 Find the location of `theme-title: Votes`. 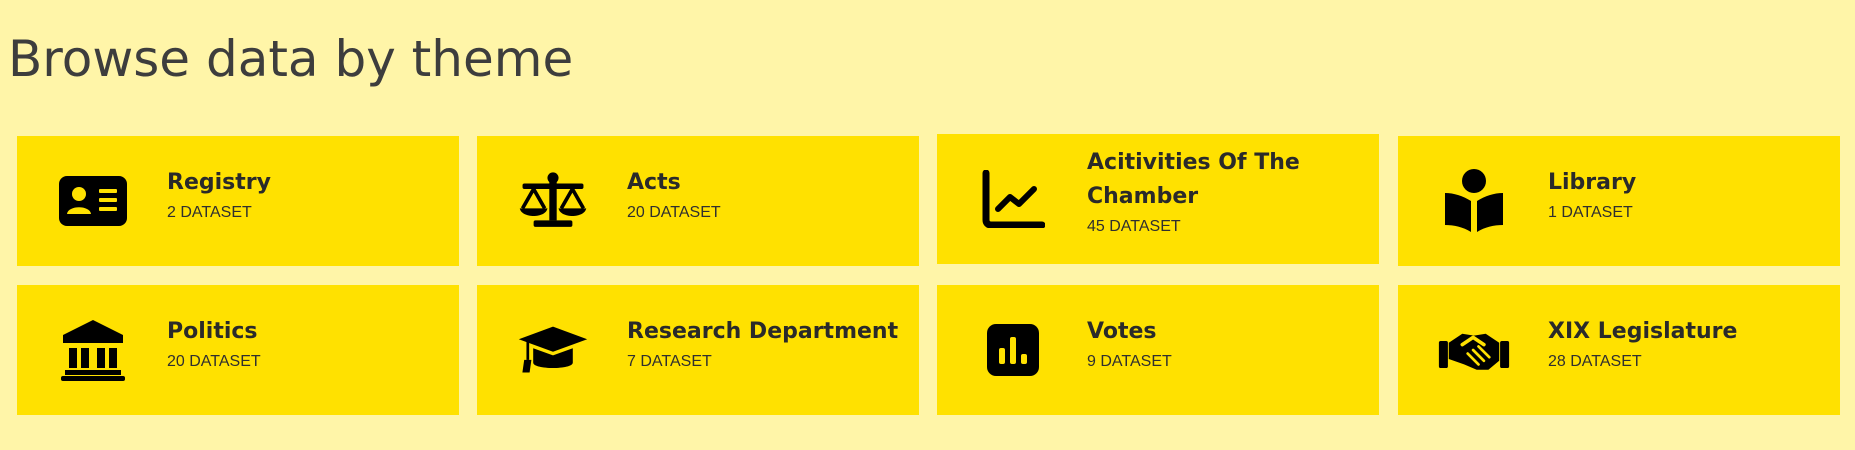

theme-title: Votes is located at coordinates (1122, 331).